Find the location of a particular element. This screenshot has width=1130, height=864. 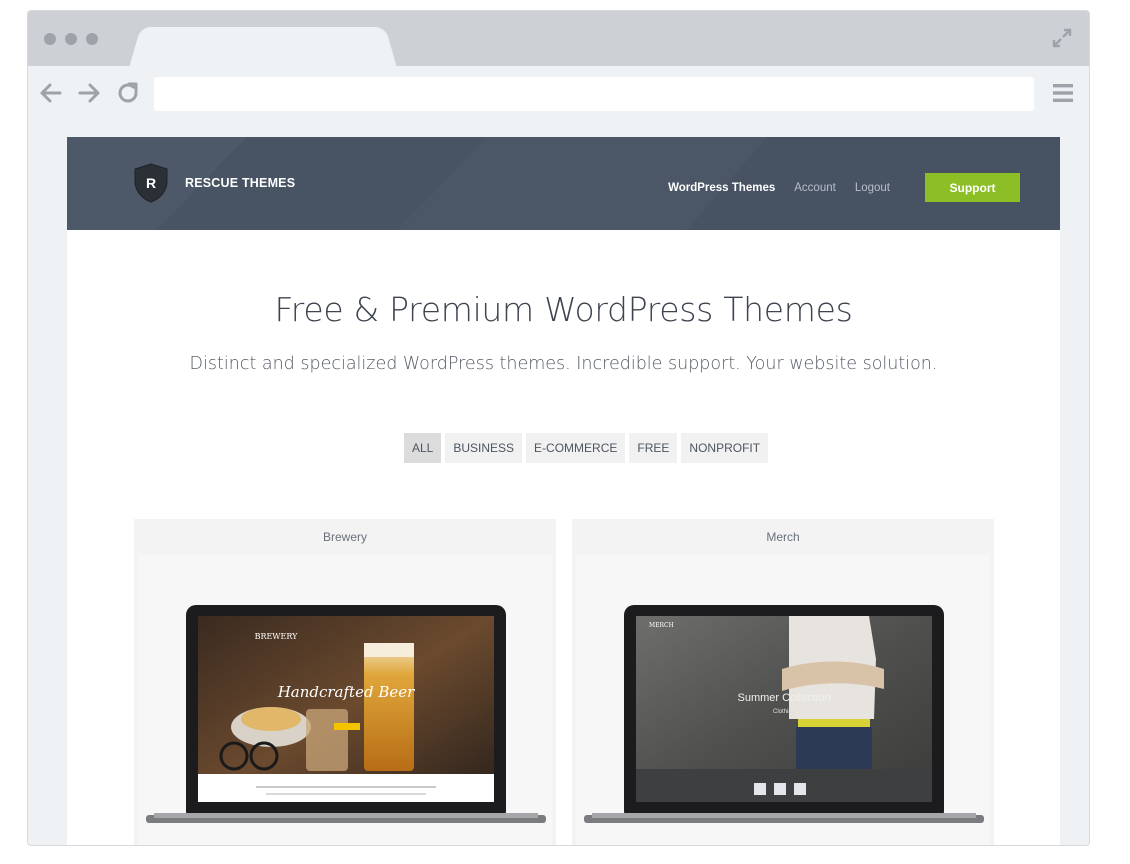

theme-card-preview: MERCH Summer Collection Clothing is located at coordinates (783, 700).